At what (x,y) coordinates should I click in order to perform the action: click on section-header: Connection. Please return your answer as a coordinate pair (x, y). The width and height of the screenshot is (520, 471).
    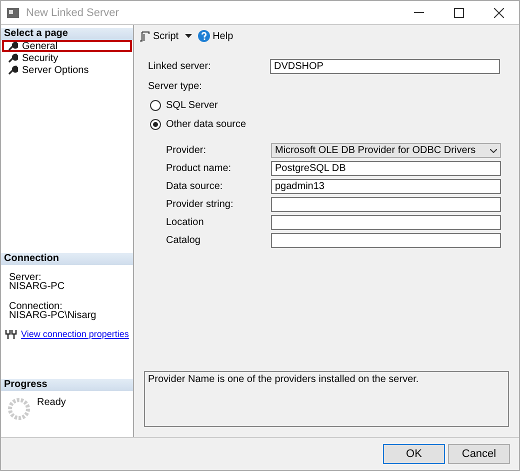
    Looking at the image, I should click on (67, 259).